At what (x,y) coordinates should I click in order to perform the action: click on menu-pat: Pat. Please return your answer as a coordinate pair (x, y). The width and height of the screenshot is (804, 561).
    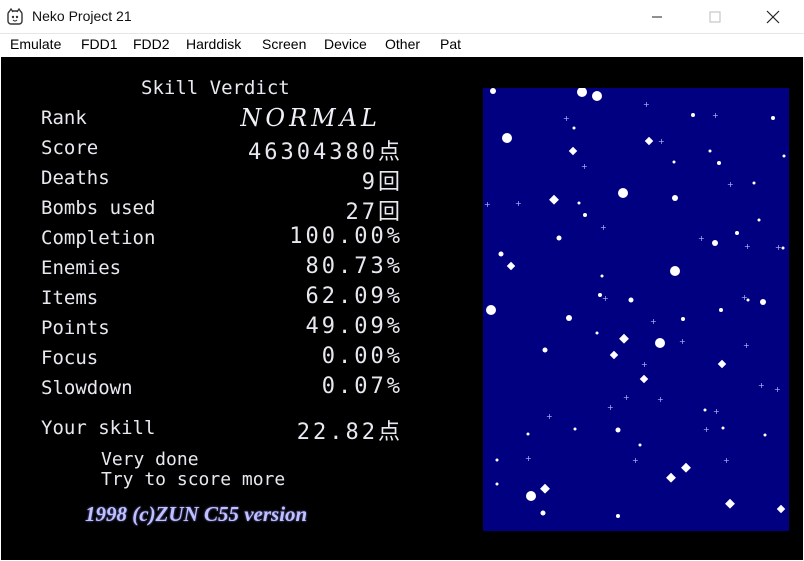
    Looking at the image, I should click on (450, 44).